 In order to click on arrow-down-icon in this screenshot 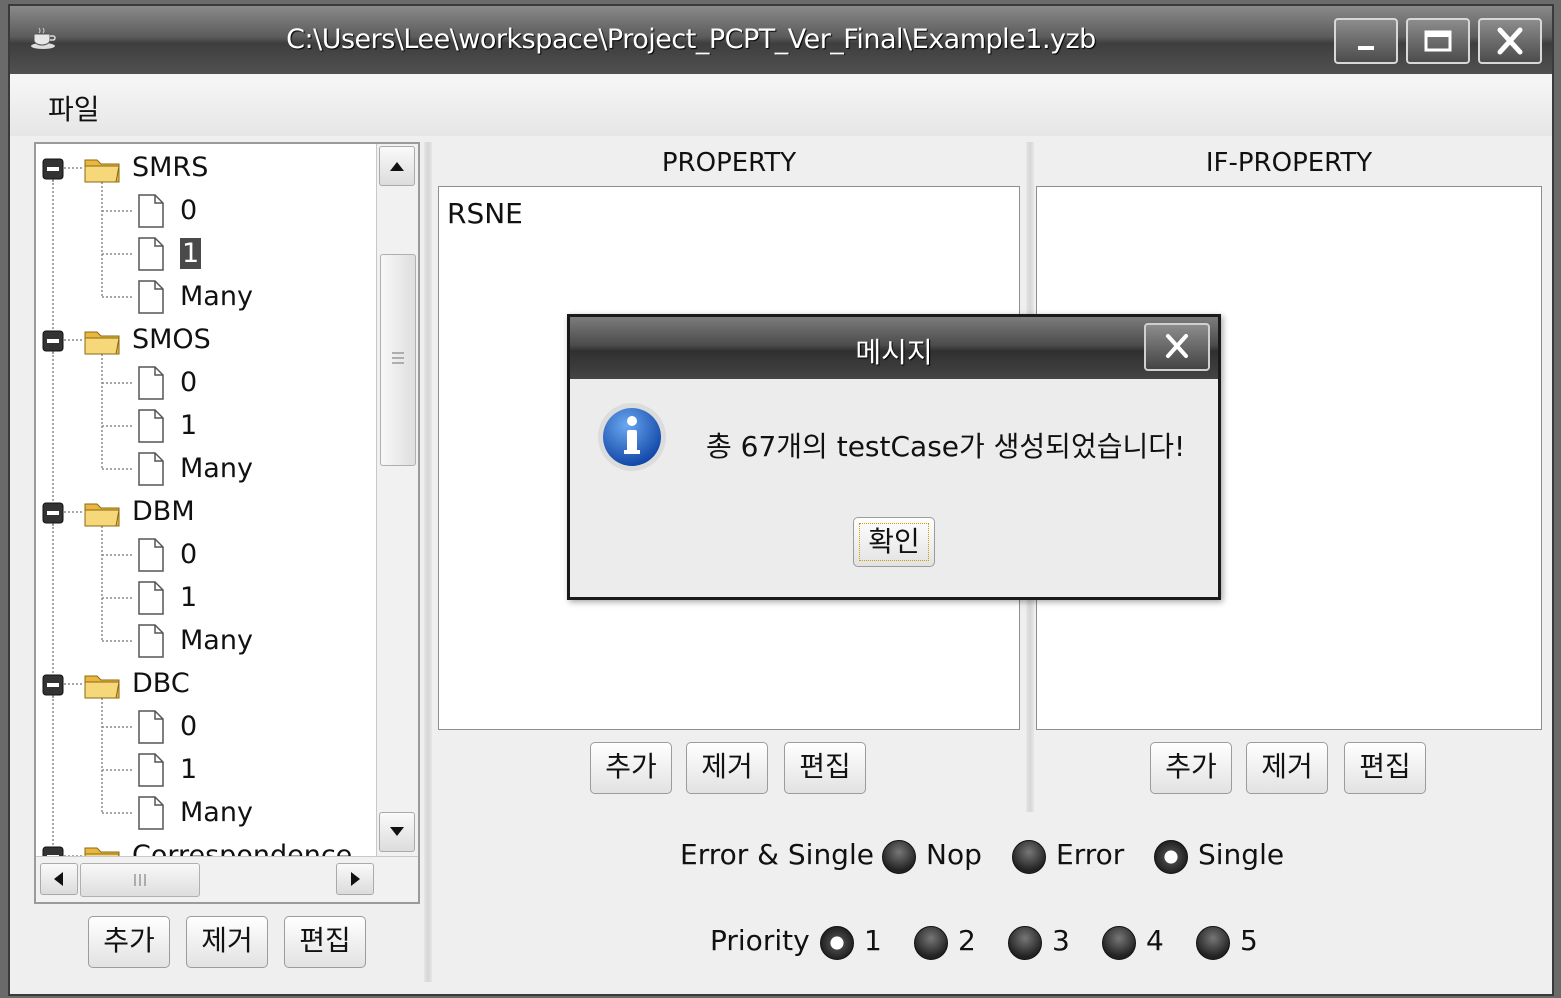, I will do `click(397, 831)`.